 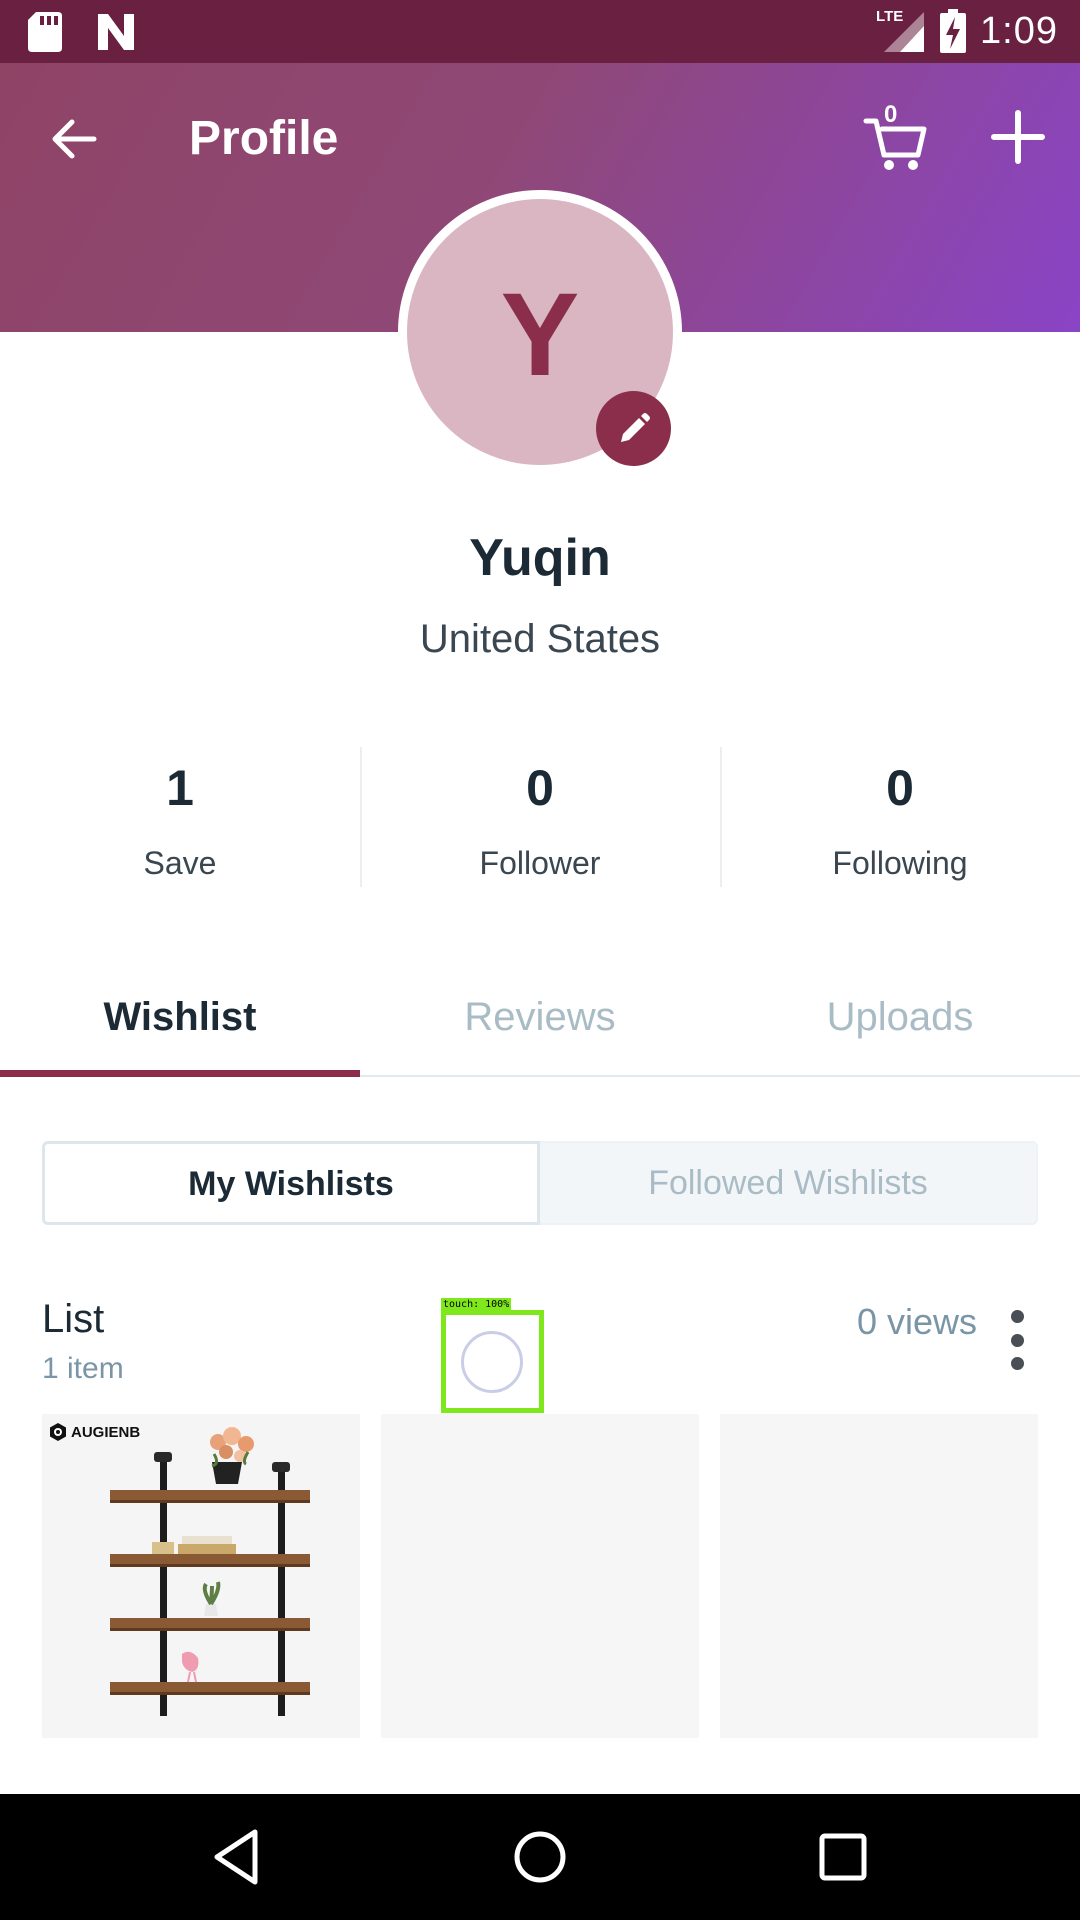 I want to click on status-bar: LTE 1:09, so click(x=540, y=31).